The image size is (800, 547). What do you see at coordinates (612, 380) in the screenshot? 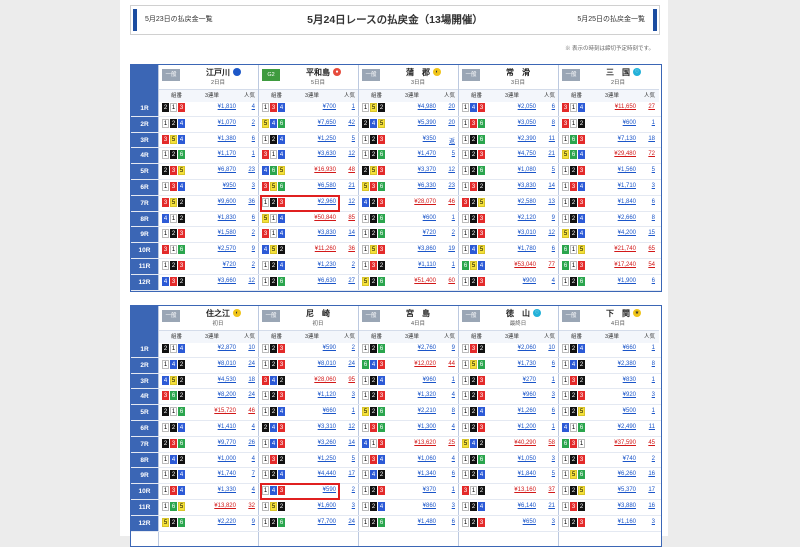
I see `payout-link: ¥830` at bounding box center [612, 380].